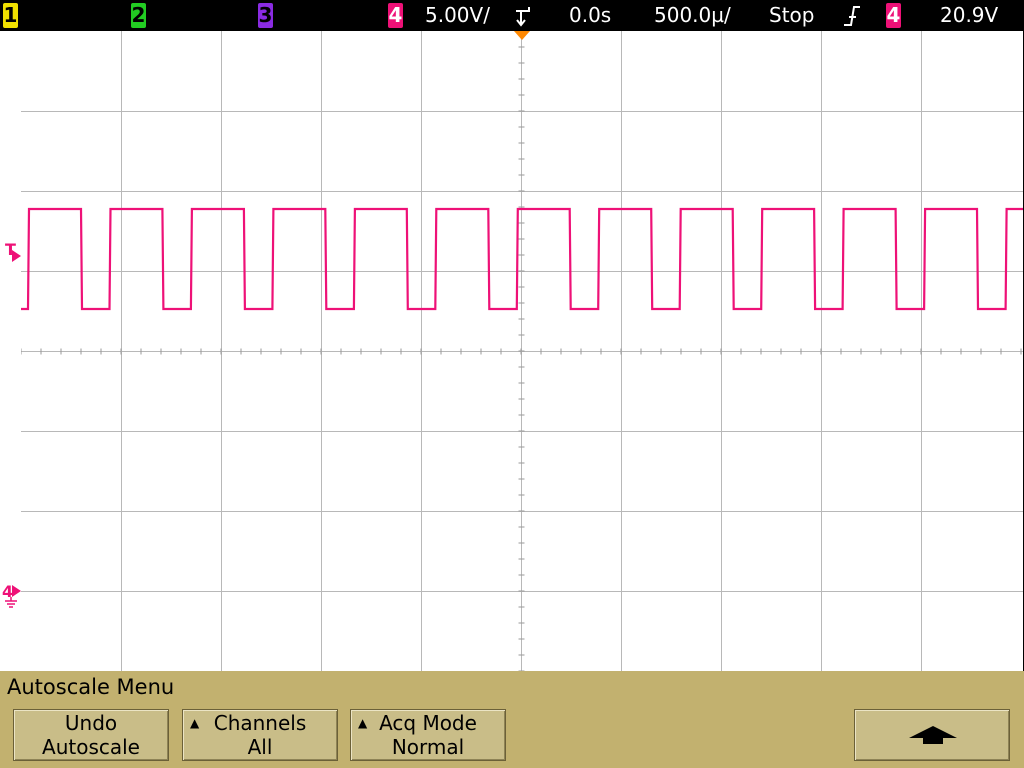  What do you see at coordinates (363, 723) in the screenshot?
I see `acq-mode-selector-arrow-icon: ▲` at bounding box center [363, 723].